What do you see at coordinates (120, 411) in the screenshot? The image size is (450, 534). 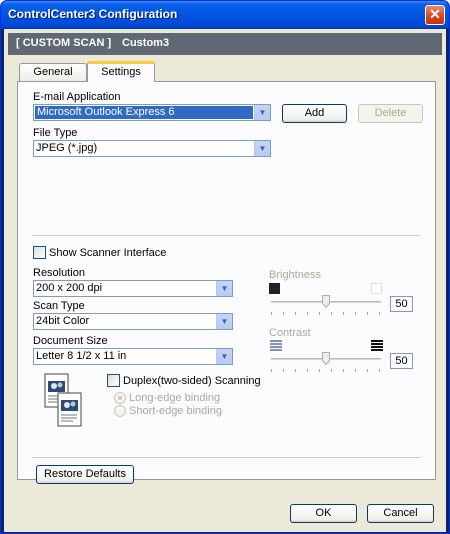 I see `short-edge-radio` at bounding box center [120, 411].